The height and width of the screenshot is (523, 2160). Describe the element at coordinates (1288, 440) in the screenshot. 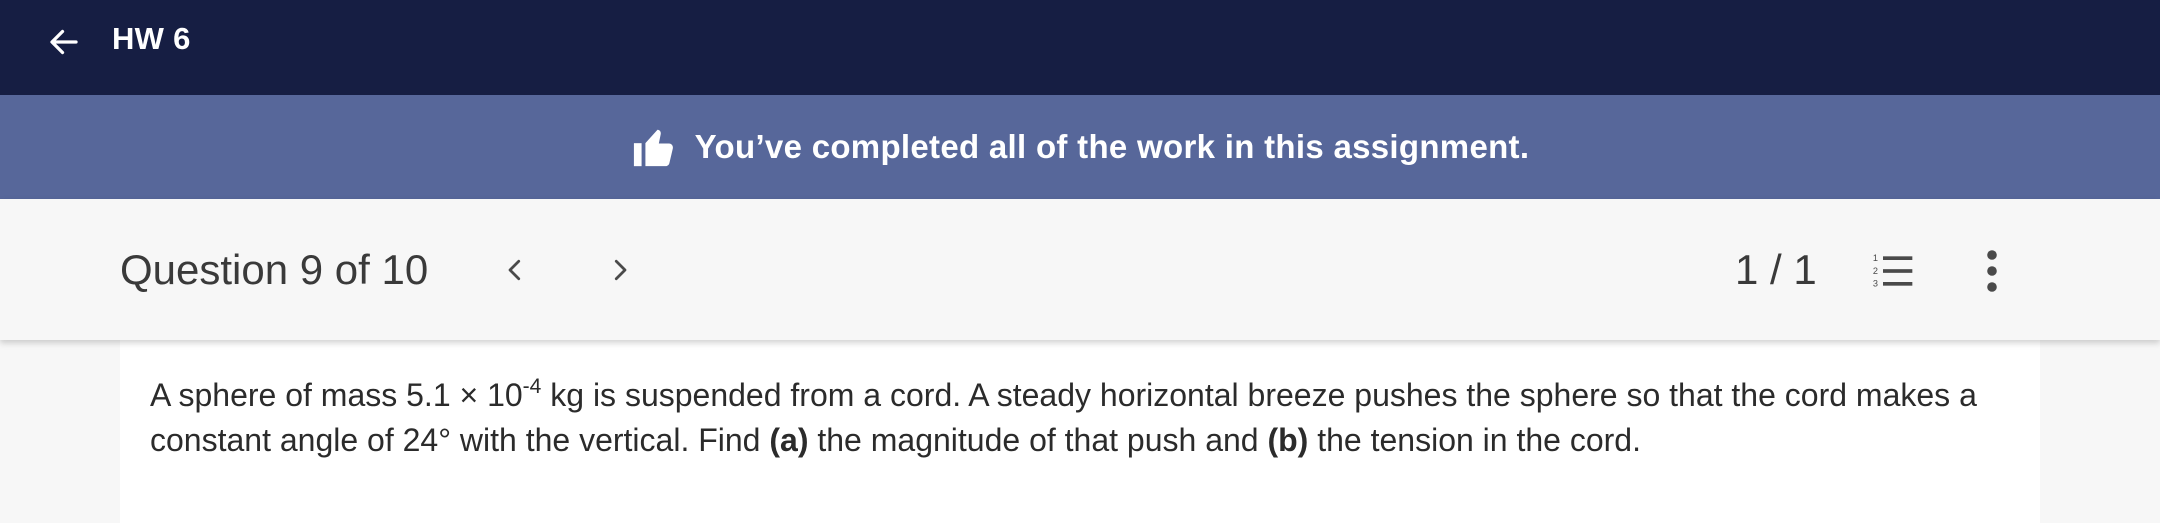

I see `part-b-label: (b)` at that location.